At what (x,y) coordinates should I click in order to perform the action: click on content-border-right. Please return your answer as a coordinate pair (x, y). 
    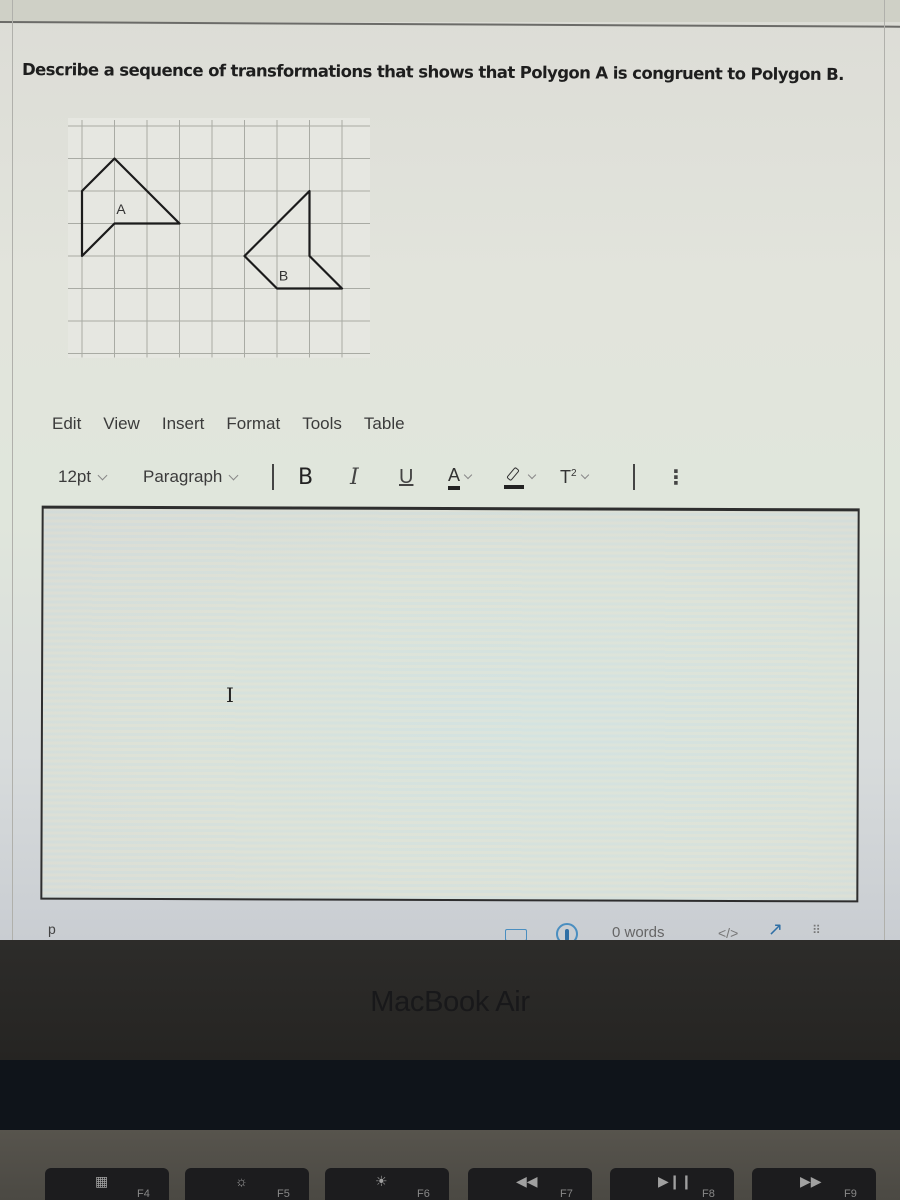
    Looking at the image, I should click on (884, 470).